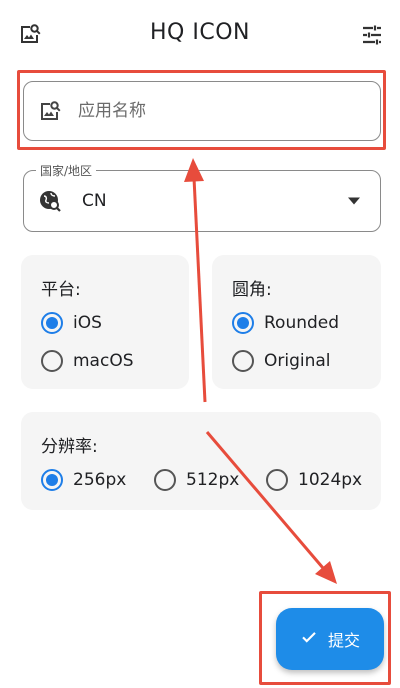  What do you see at coordinates (105, 322) in the screenshot?
I see `platform-card: 平台: iOS macOS` at bounding box center [105, 322].